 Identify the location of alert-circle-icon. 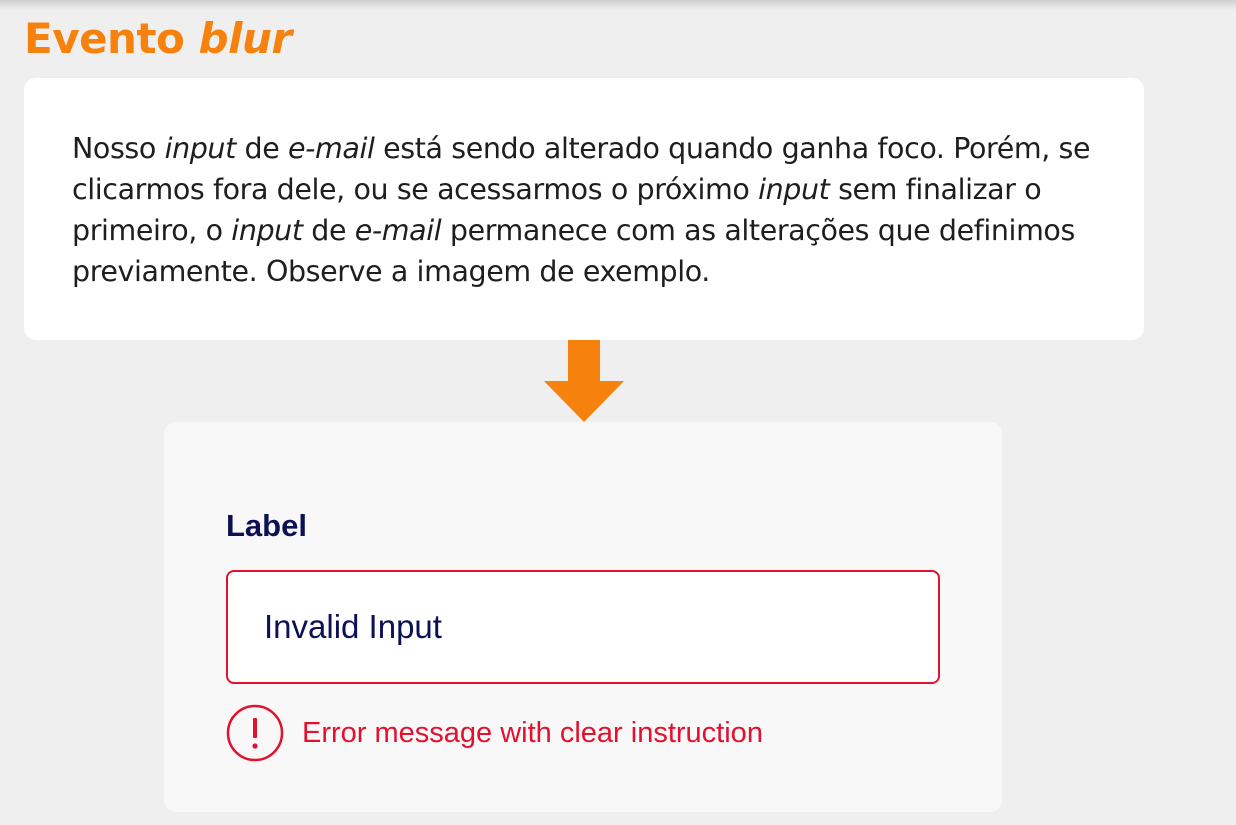
(255, 733).